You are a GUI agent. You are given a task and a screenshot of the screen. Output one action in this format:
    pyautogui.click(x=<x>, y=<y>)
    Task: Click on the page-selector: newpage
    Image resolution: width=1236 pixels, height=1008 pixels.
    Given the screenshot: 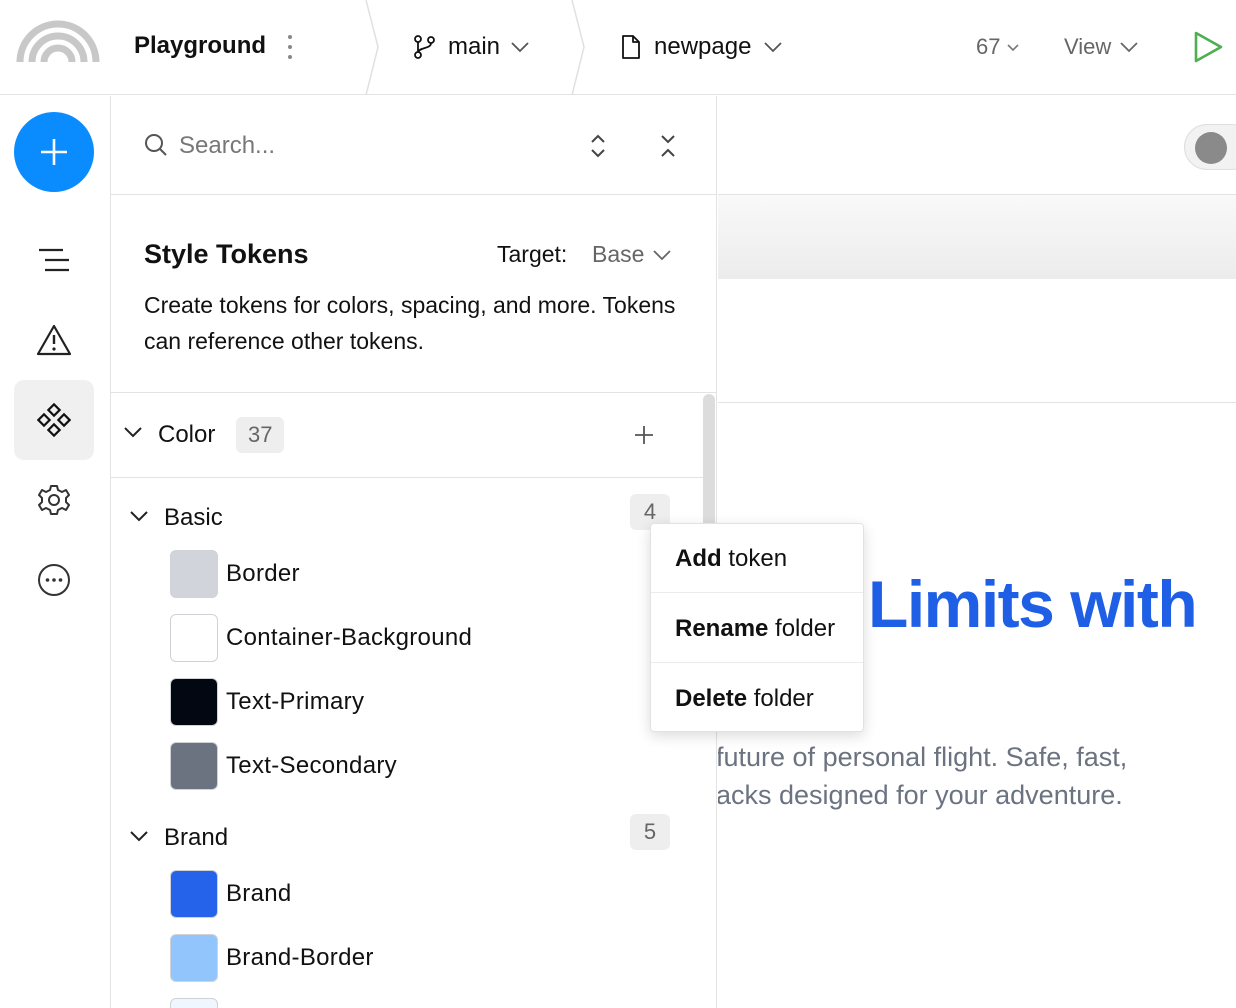 What is the action you would take?
    pyautogui.click(x=701, y=47)
    